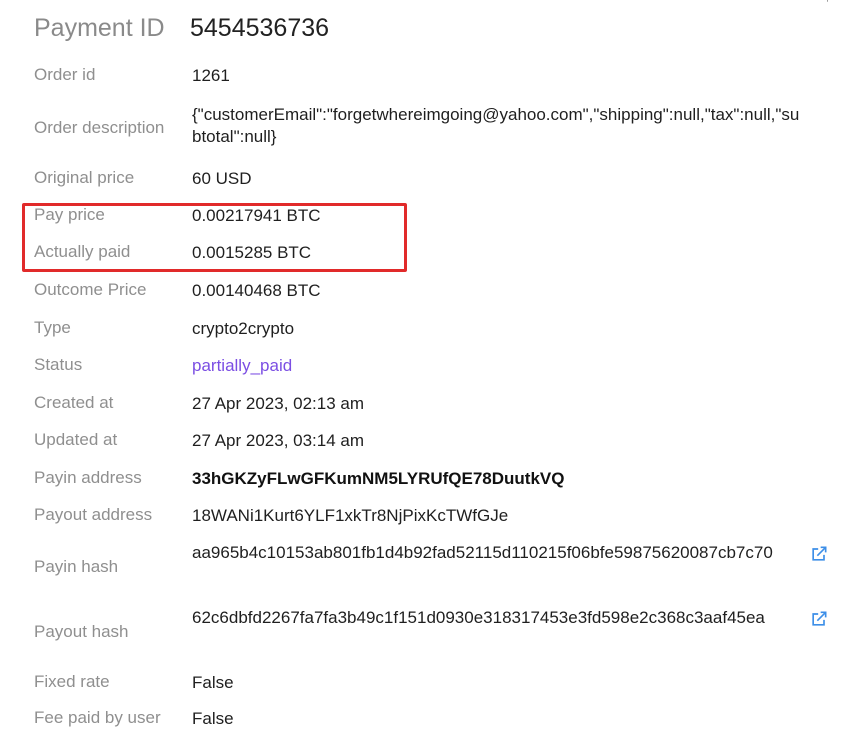 This screenshot has width=850, height=732. Describe the element at coordinates (90, 289) in the screenshot. I see `outcome-price-label: Outcome Price` at that location.